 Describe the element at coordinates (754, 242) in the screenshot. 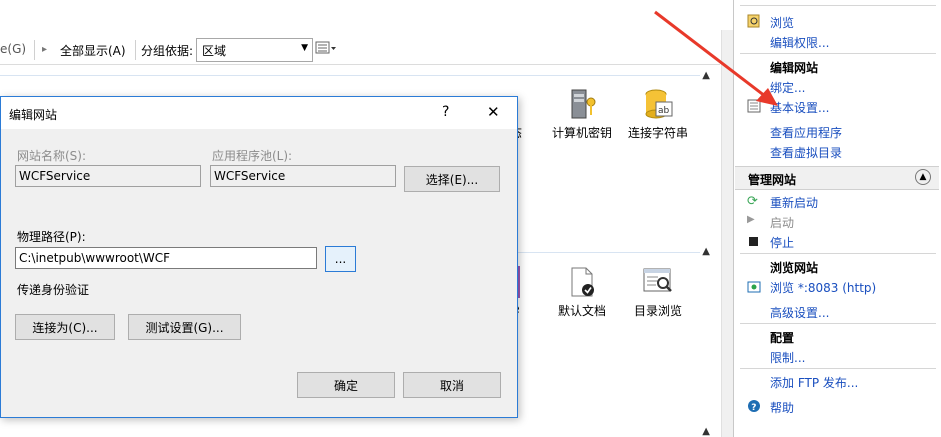

I see `stop-icon` at that location.